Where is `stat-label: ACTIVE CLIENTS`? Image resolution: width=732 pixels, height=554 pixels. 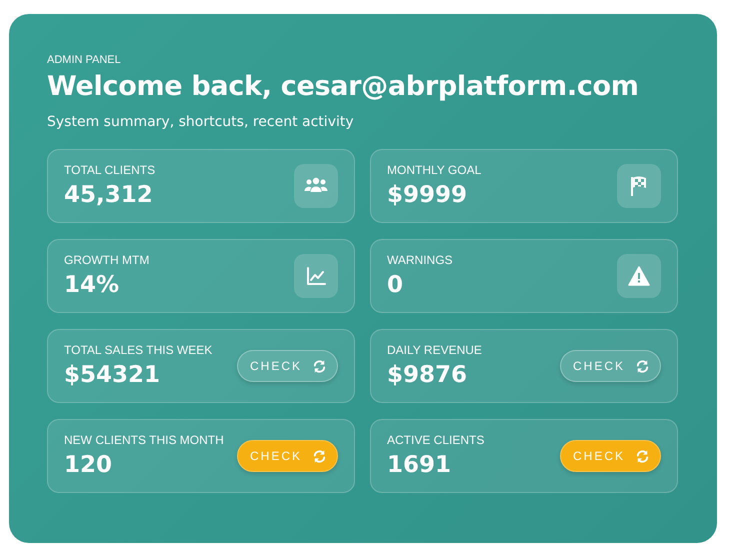 stat-label: ACTIVE CLIENTS is located at coordinates (435, 440).